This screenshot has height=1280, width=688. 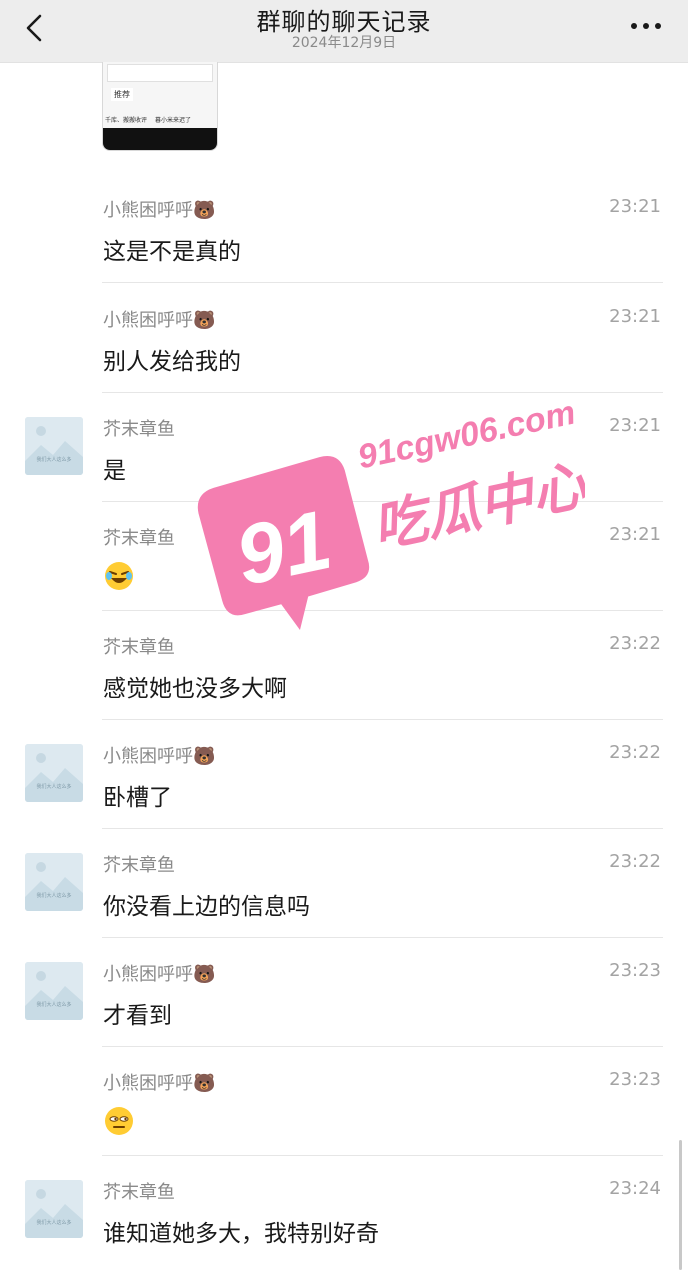 I want to click on more-dots-icon, so click(x=646, y=26).